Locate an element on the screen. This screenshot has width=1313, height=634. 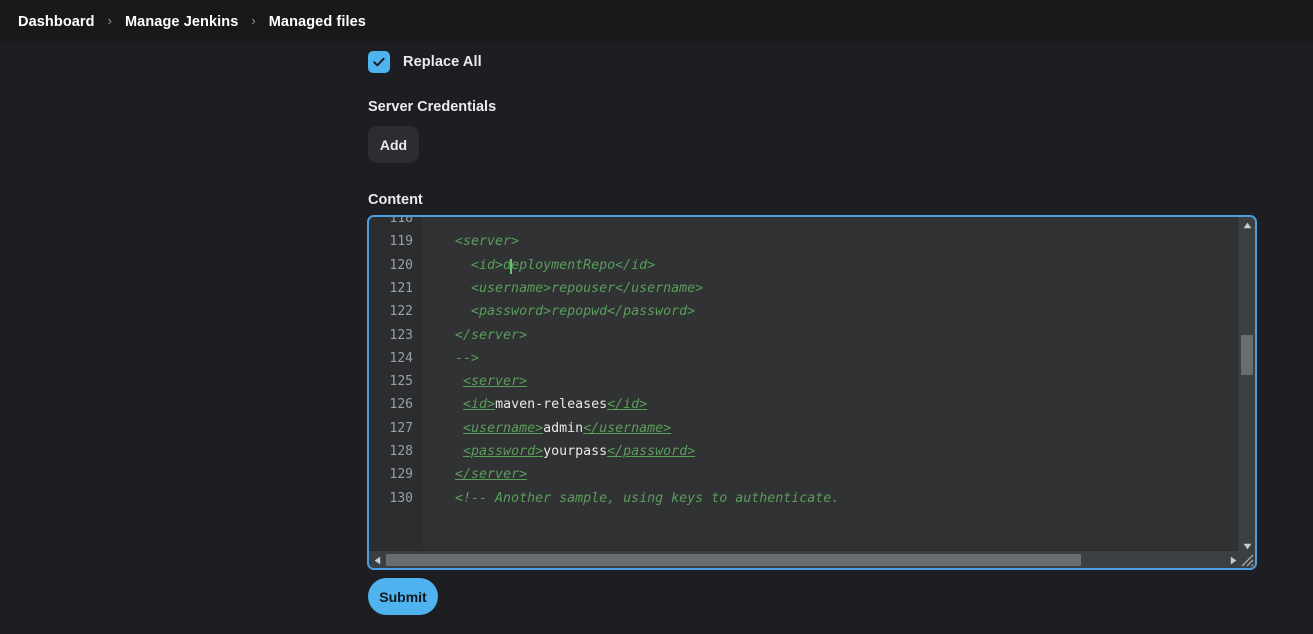
editor-line: 125 <server> is located at coordinates (805, 381).